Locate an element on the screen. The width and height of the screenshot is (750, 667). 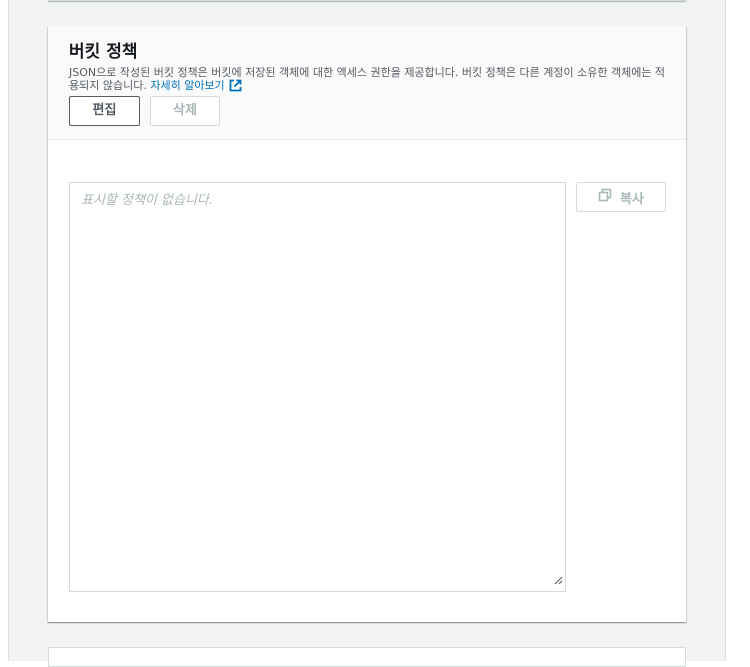
resize-handle-icon is located at coordinates (558, 579).